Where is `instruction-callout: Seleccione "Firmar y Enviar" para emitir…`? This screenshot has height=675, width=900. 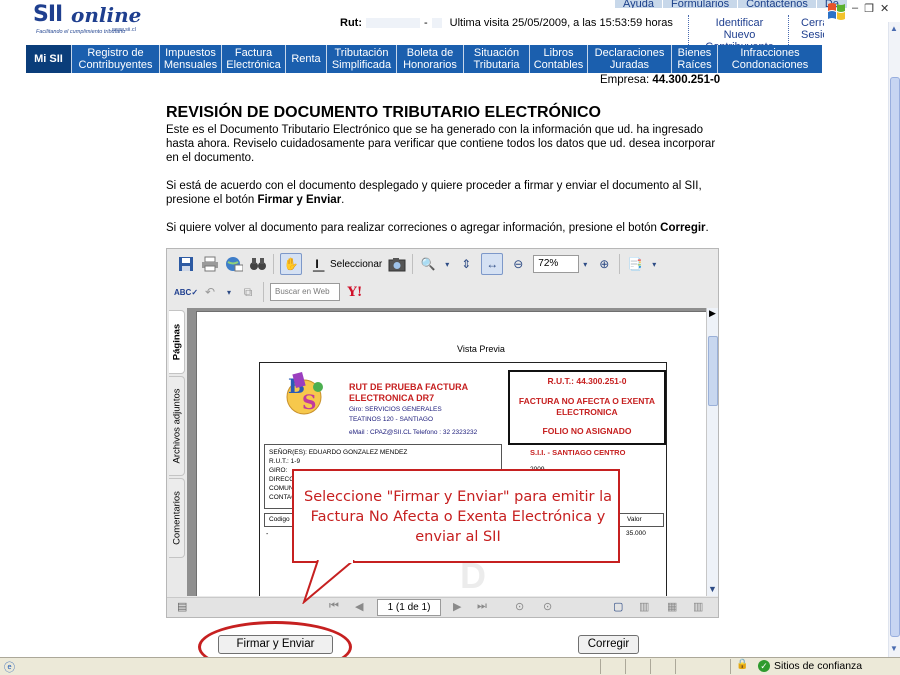
instruction-callout: Seleccione "Firmar y Enviar" para emitir… is located at coordinates (456, 516).